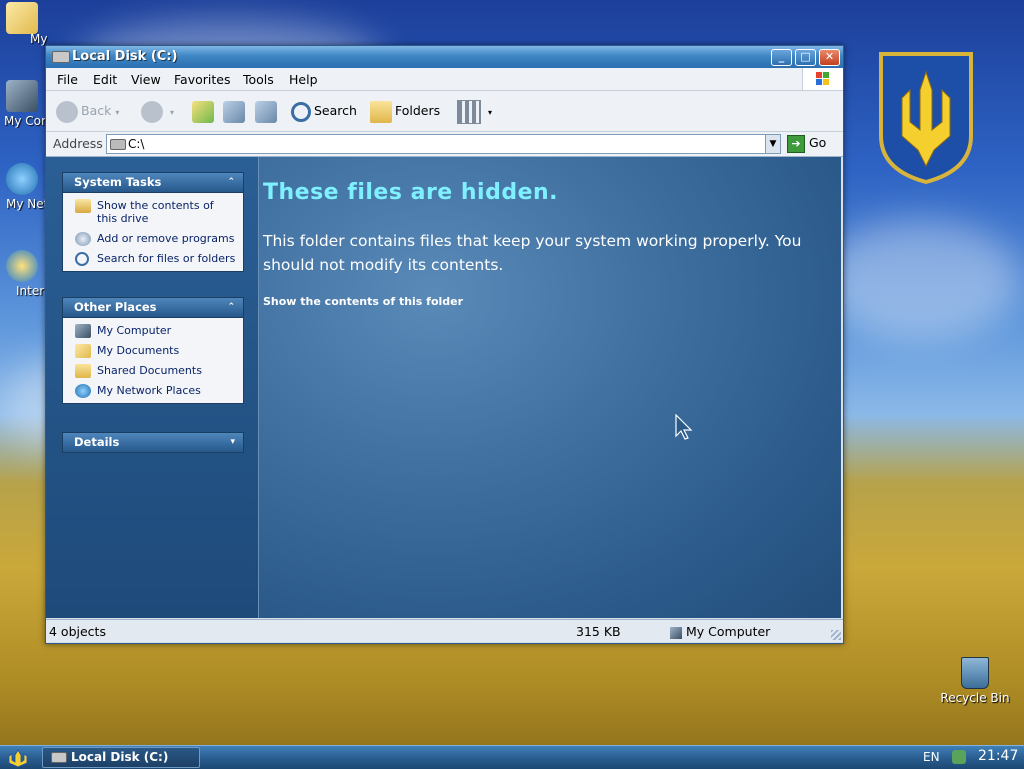  I want to click on menu-tools: Tools, so click(258, 79).